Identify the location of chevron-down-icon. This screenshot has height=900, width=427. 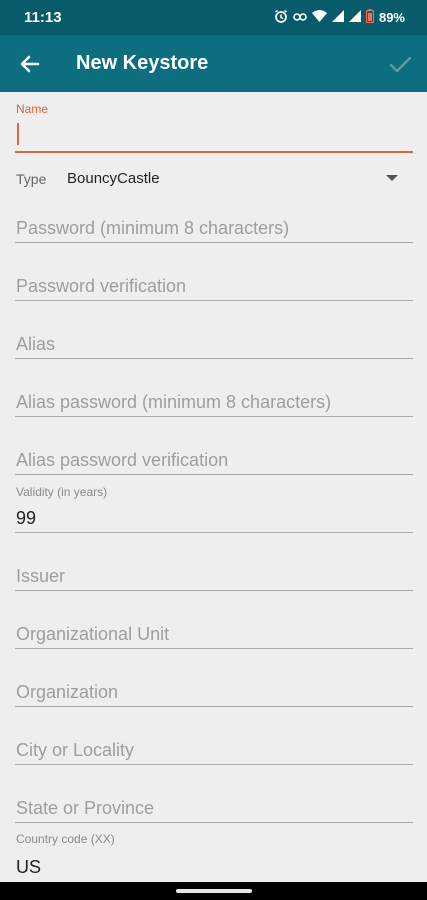
(392, 178).